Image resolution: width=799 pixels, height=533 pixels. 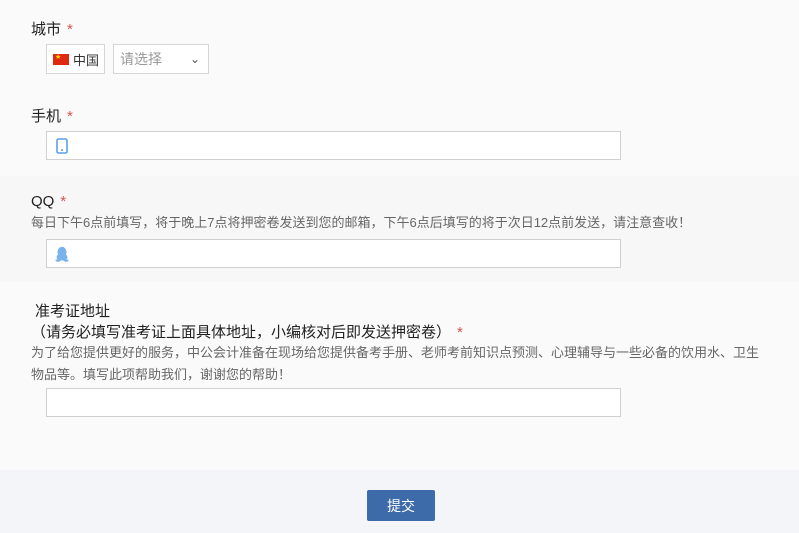 What do you see at coordinates (401, 505) in the screenshot?
I see `submit-button: 提交` at bounding box center [401, 505].